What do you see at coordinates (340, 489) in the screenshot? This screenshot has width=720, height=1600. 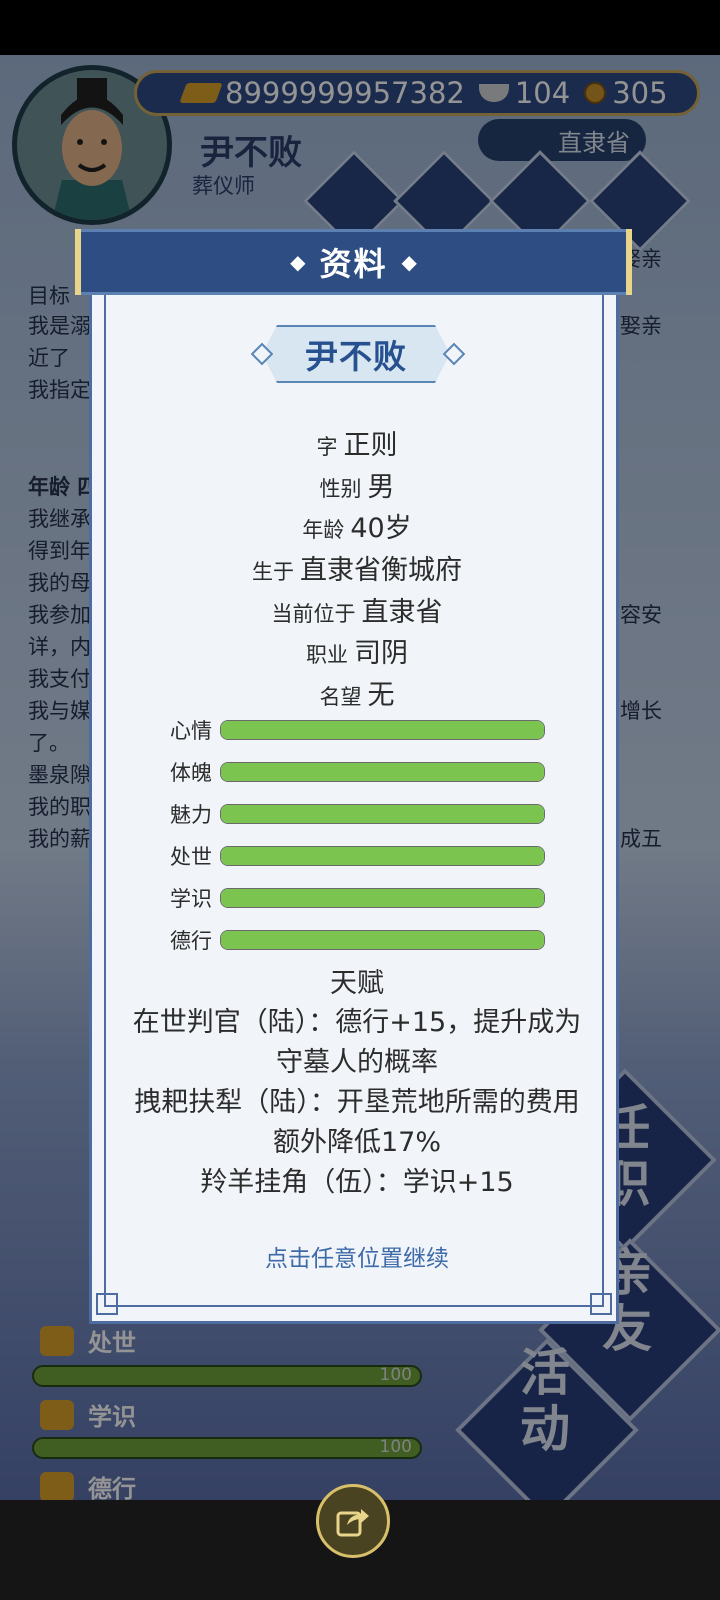 I see `info-key: 性别` at bounding box center [340, 489].